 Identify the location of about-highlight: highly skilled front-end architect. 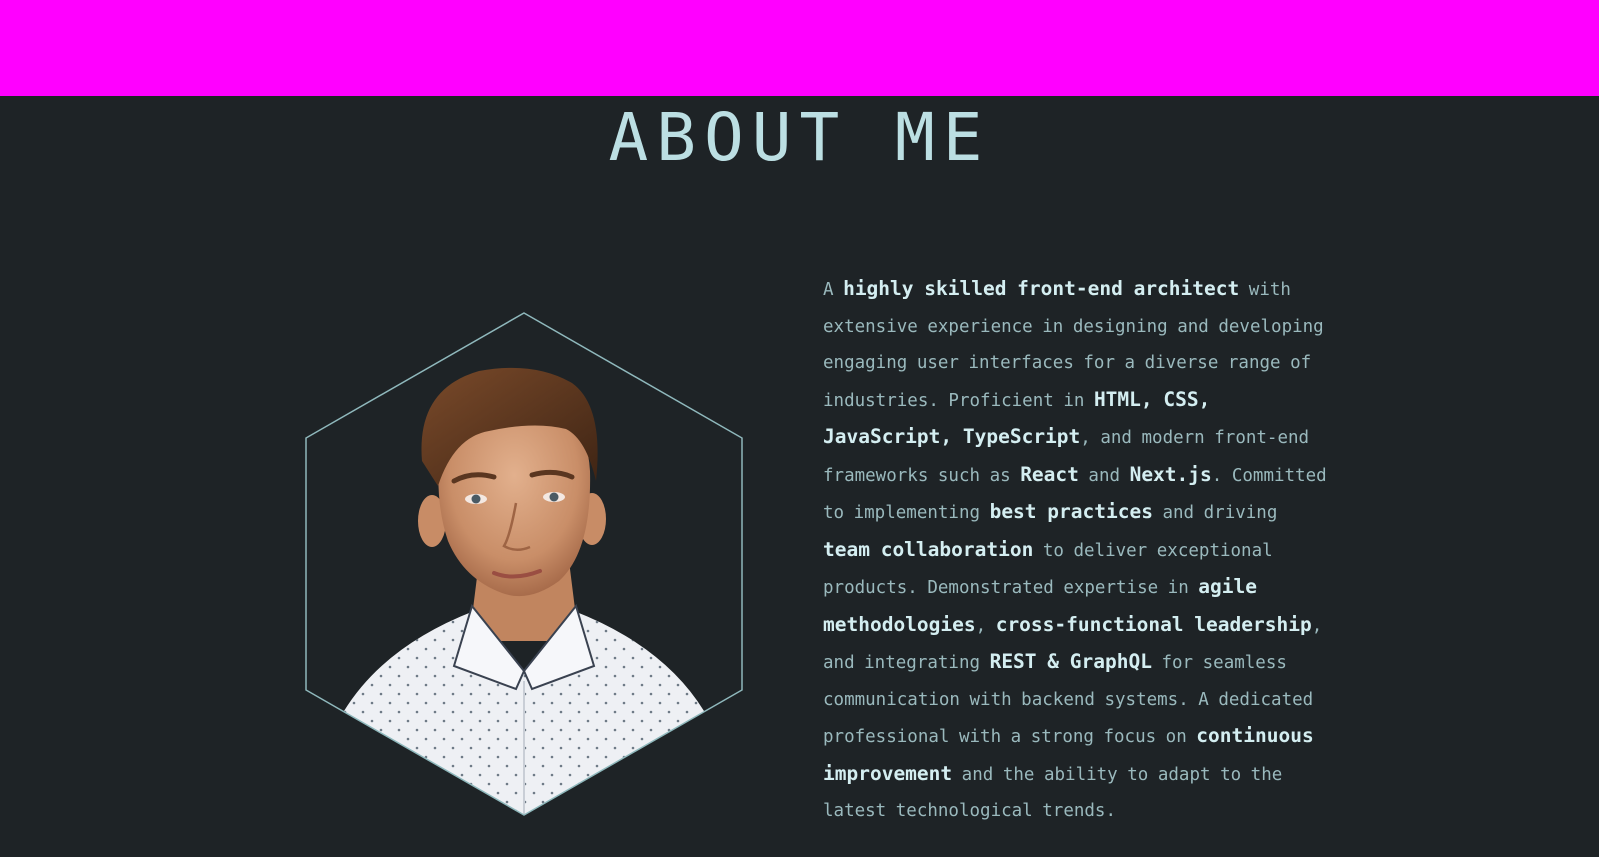
(1041, 288).